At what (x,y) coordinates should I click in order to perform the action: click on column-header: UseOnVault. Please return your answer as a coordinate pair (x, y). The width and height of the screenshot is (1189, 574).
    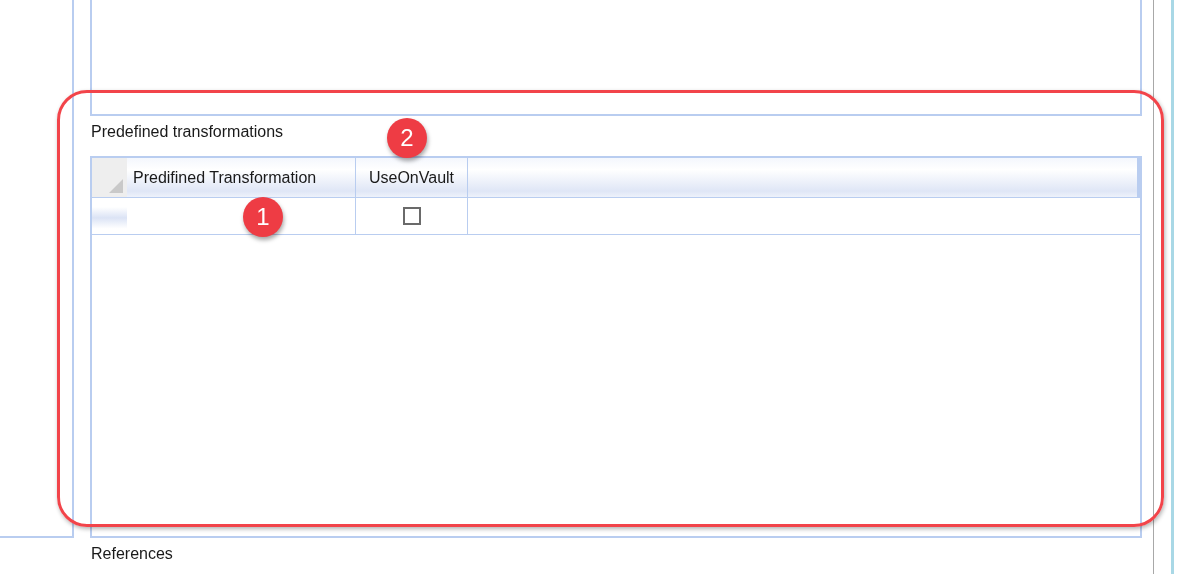
    Looking at the image, I should click on (412, 177).